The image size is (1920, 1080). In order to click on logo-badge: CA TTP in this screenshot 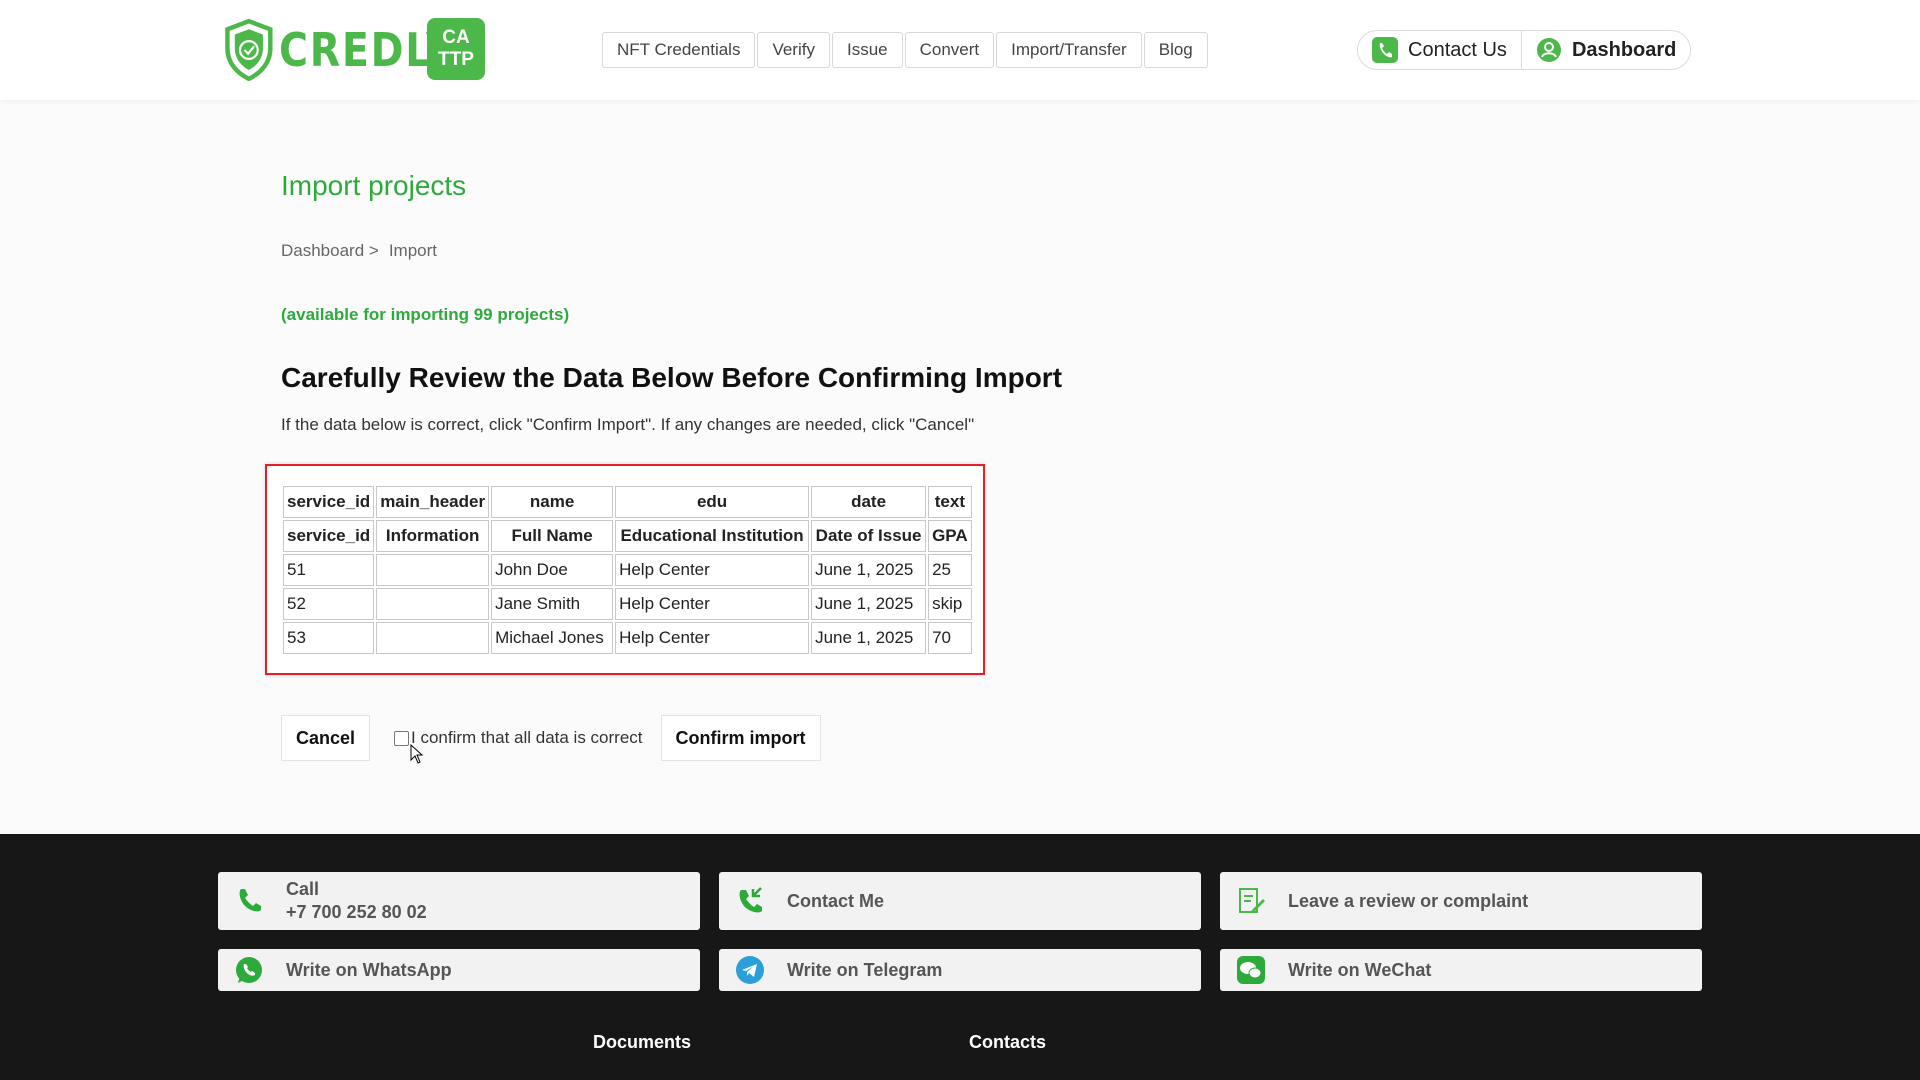, I will do `click(456, 49)`.